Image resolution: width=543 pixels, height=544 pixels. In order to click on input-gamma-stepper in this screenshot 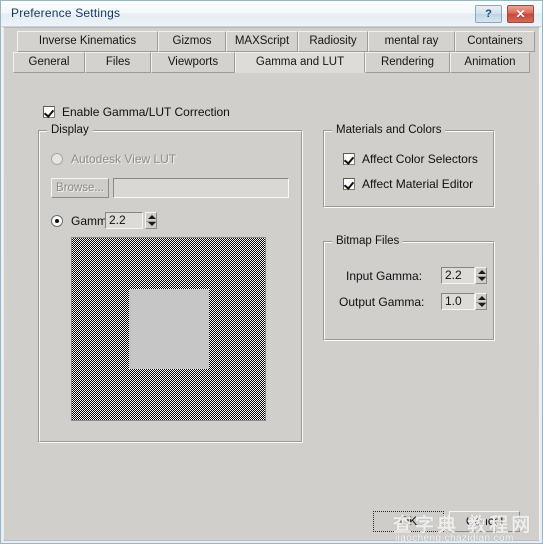, I will do `click(481, 275)`.